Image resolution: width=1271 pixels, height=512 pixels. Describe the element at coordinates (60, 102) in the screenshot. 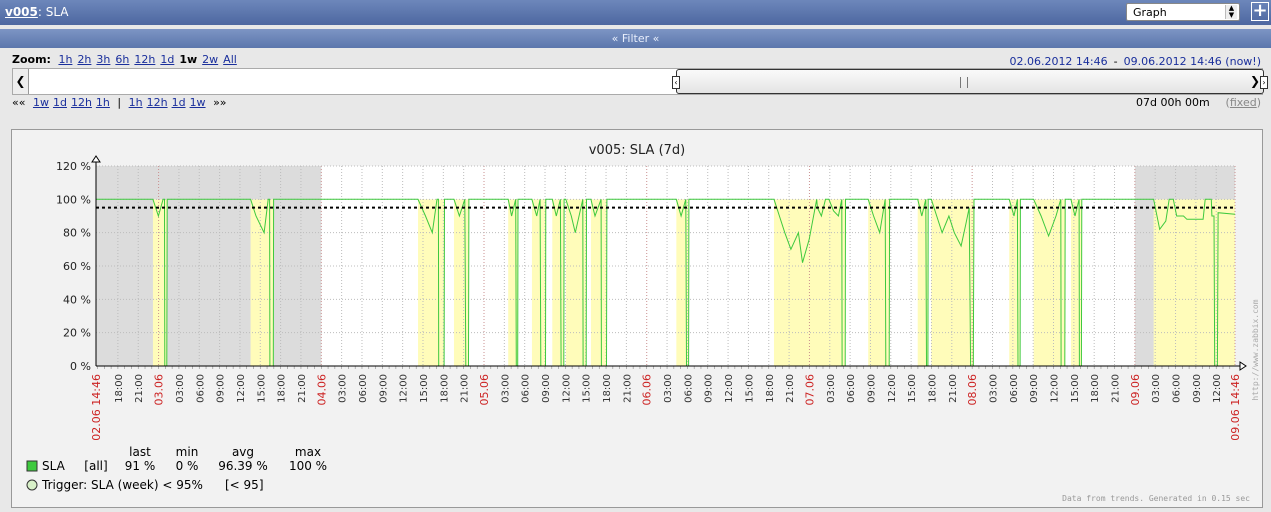

I see `nav-back-1d: 1d` at that location.